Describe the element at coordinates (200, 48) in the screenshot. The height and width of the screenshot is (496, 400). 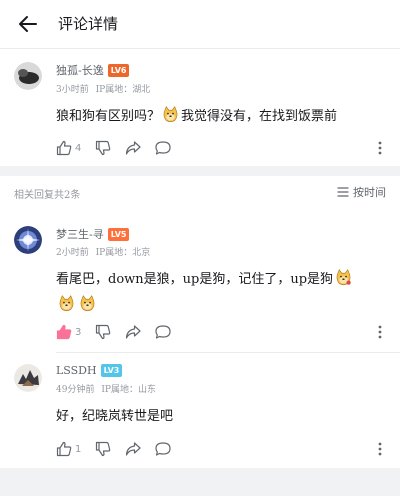
I see `header-divider` at that location.